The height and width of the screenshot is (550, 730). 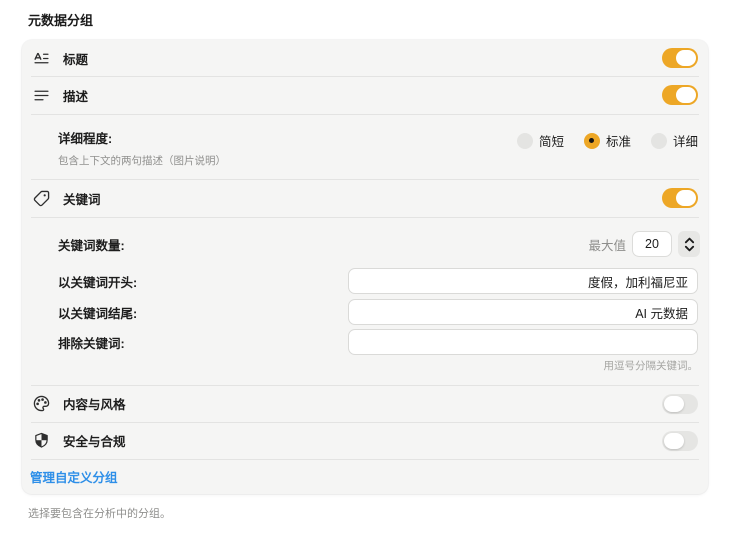 I want to click on tag-icon, so click(x=41, y=198).